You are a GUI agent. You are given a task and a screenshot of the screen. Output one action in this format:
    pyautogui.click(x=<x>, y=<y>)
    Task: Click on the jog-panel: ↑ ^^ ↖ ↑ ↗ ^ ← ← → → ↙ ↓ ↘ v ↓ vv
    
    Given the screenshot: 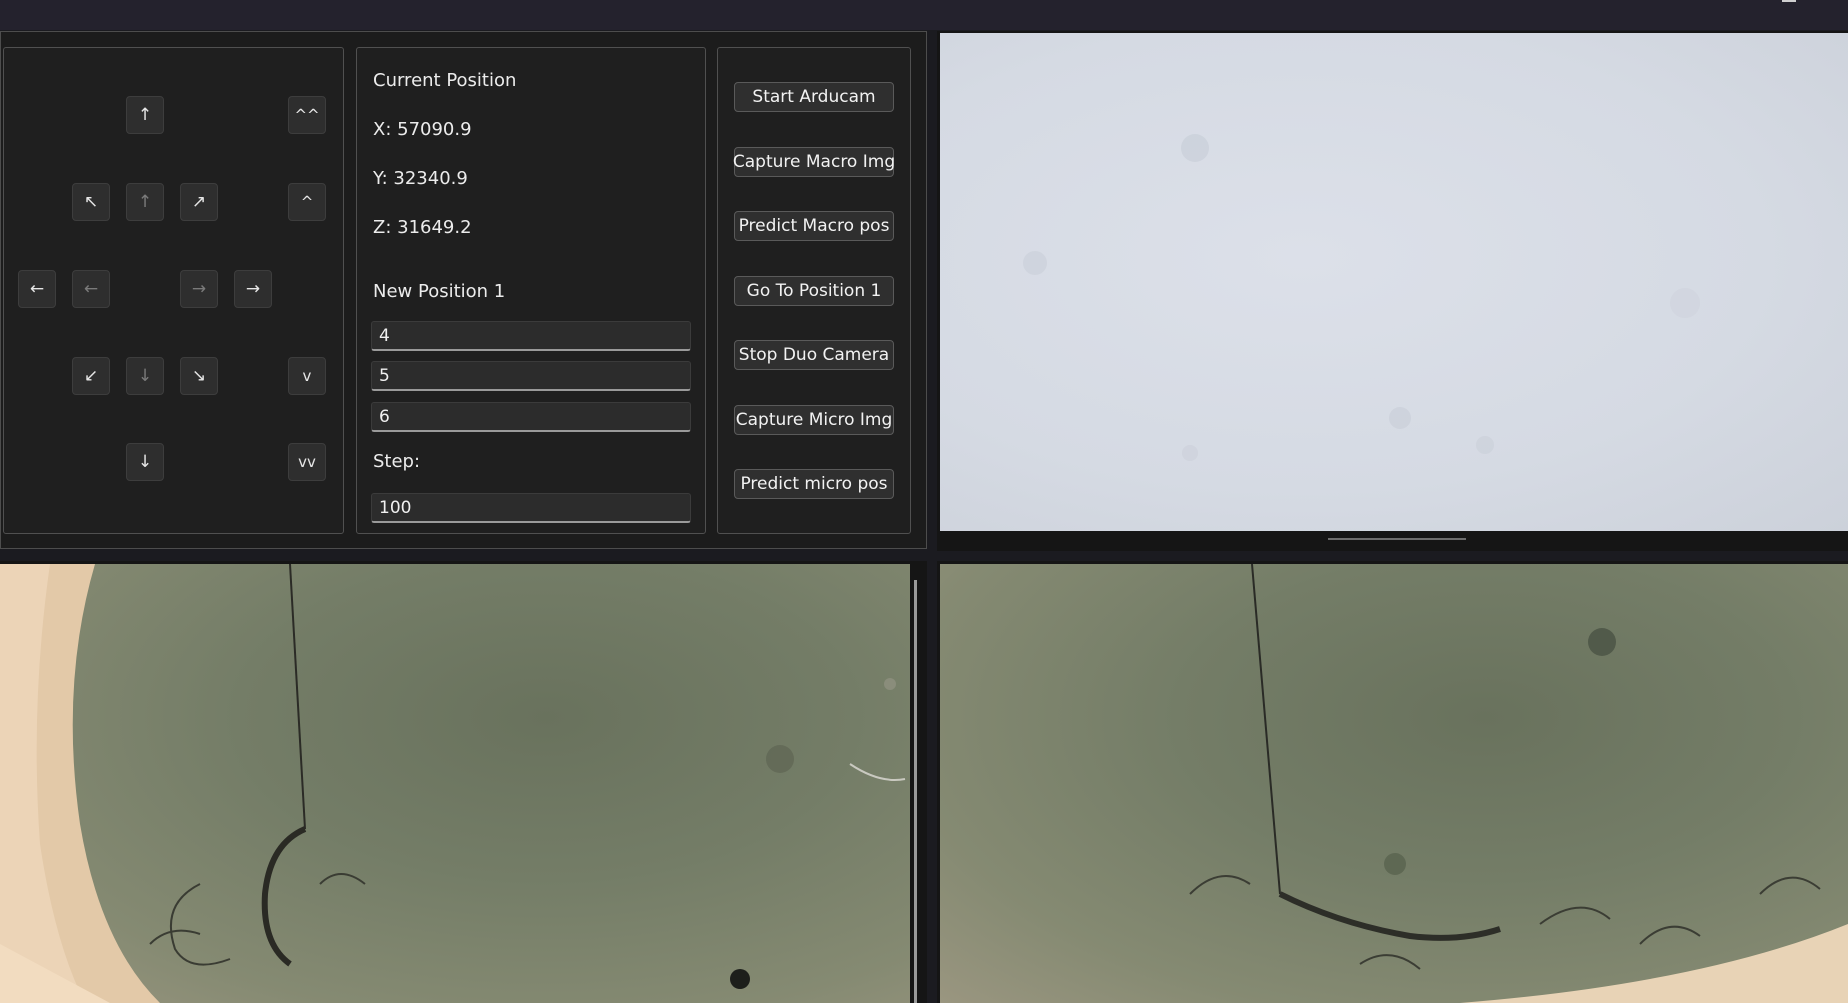 What is the action you would take?
    pyautogui.click(x=173, y=290)
    